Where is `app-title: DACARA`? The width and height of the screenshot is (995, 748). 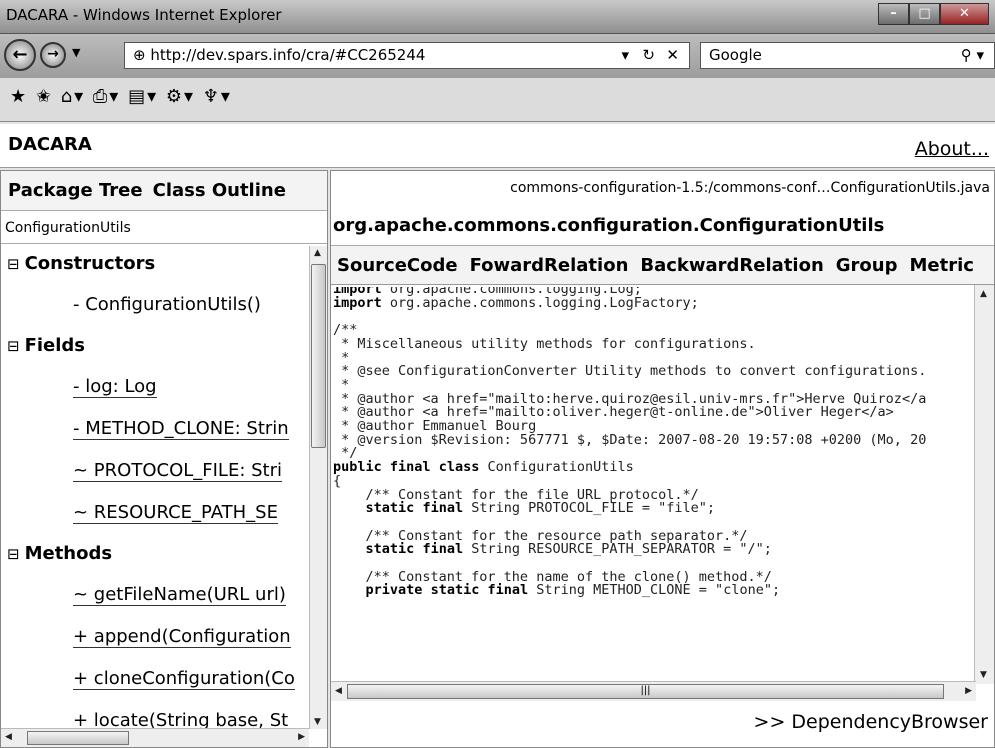
app-title: DACARA is located at coordinates (50, 144).